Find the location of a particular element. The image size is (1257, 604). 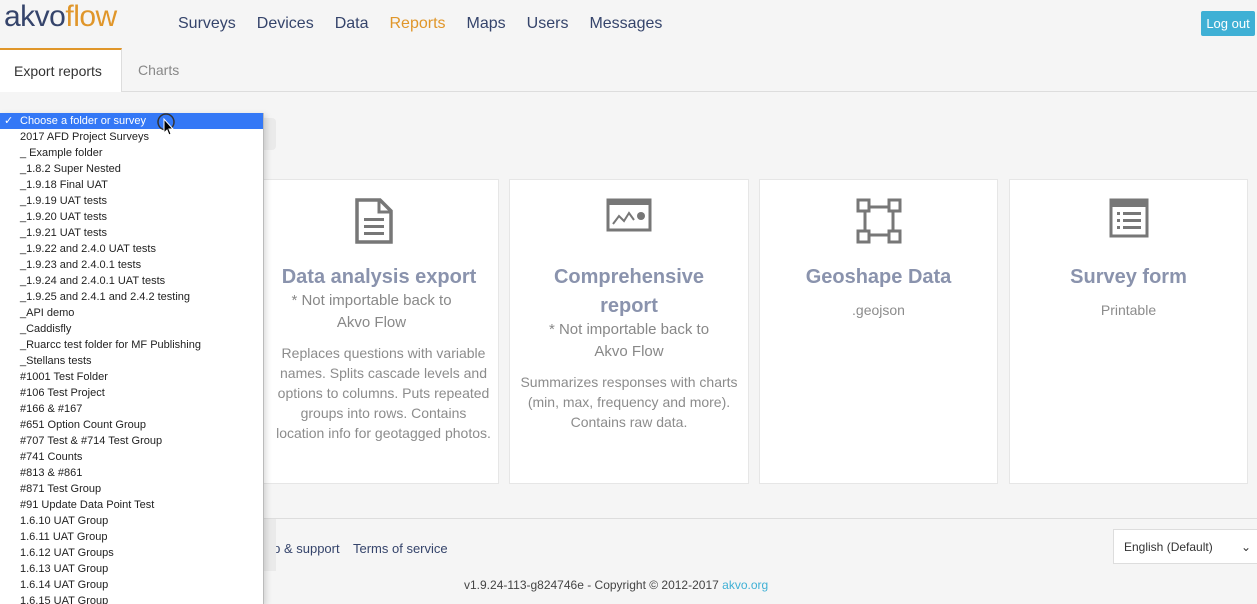

checkmark-icon: ✓ is located at coordinates (9, 121).